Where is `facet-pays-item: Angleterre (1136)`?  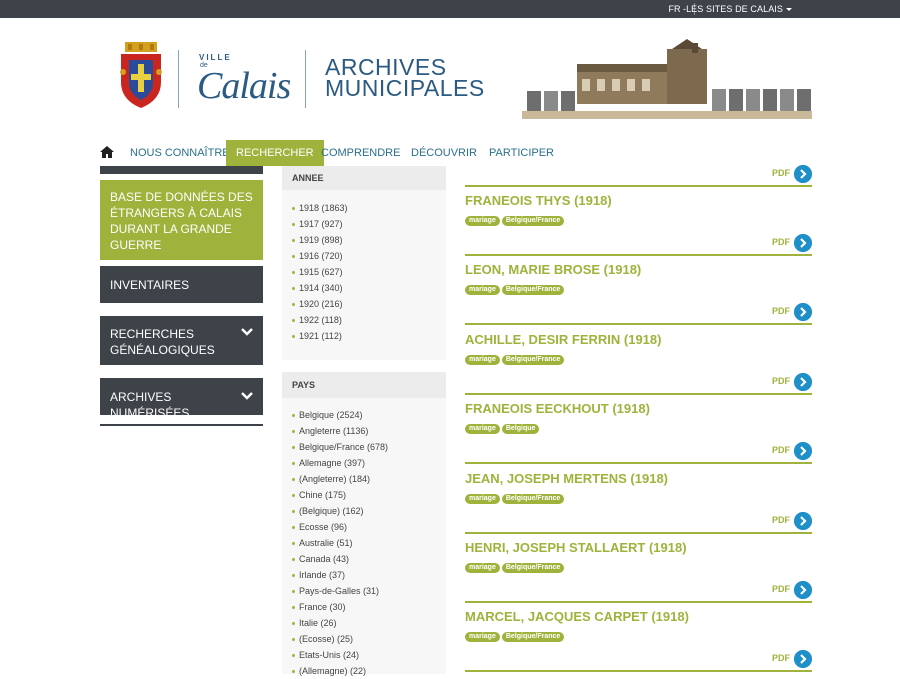
facet-pays-item: Angleterre (1136) is located at coordinates (369, 431).